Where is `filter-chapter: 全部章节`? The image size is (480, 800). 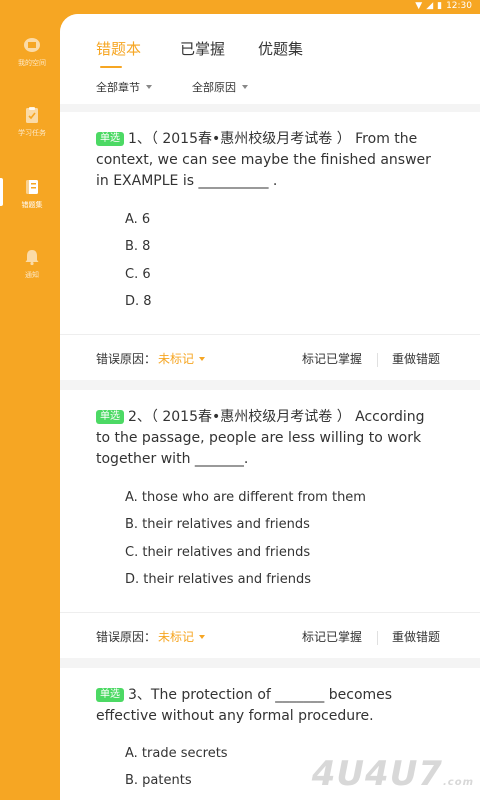 filter-chapter: 全部章节 is located at coordinates (124, 87).